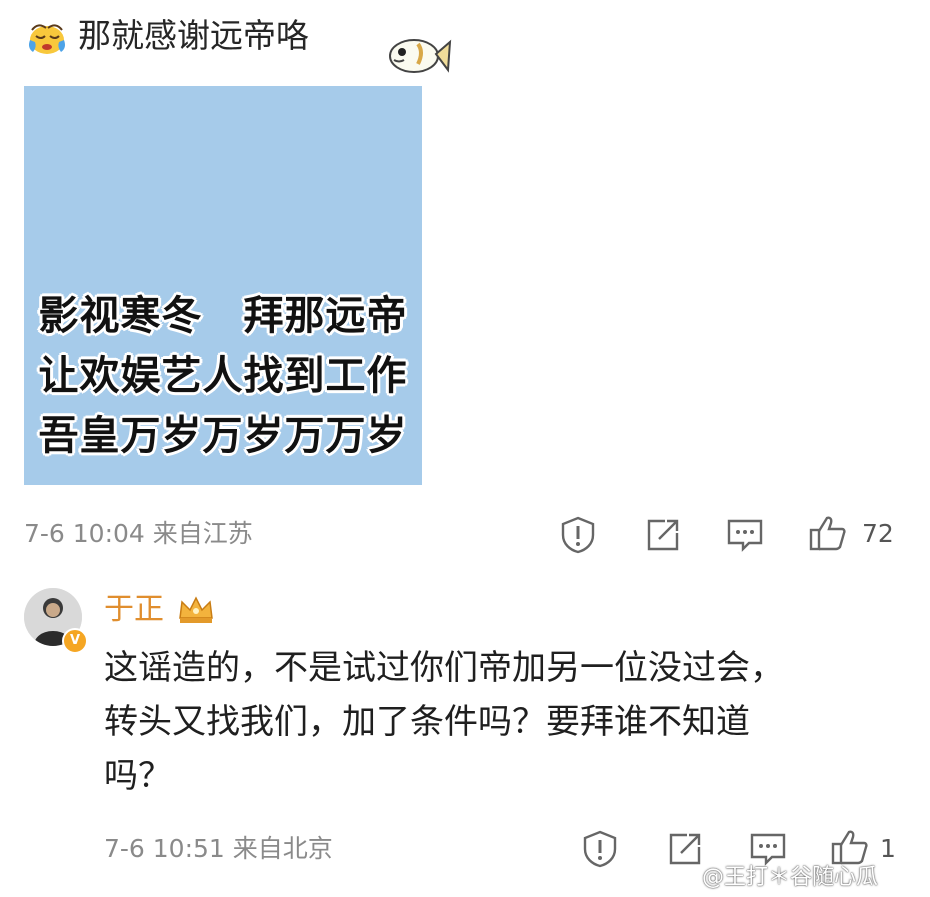 The width and height of the screenshot is (930, 897). Describe the element at coordinates (75, 641) in the screenshot. I see `verified-badge-icon: V` at that location.